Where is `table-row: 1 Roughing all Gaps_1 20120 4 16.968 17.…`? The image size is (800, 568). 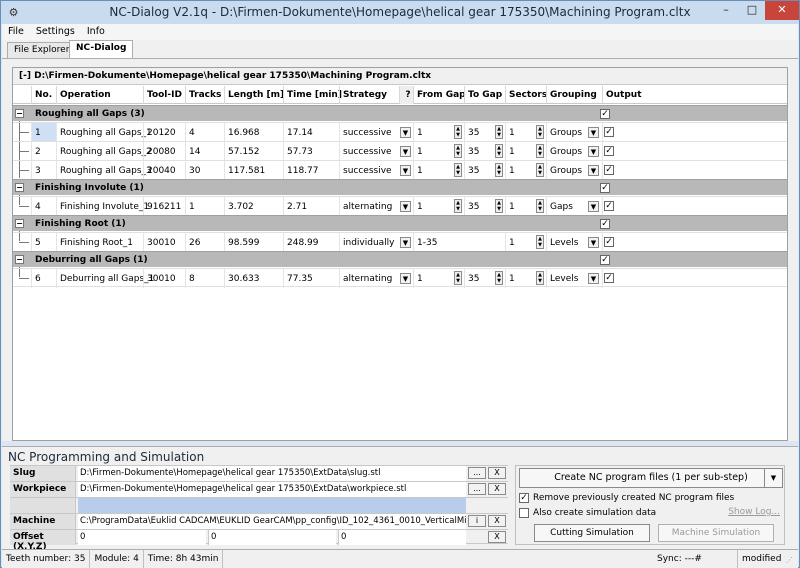 table-row: 1 Roughing all Gaps_1 20120 4 16.968 17.… is located at coordinates (400, 132).